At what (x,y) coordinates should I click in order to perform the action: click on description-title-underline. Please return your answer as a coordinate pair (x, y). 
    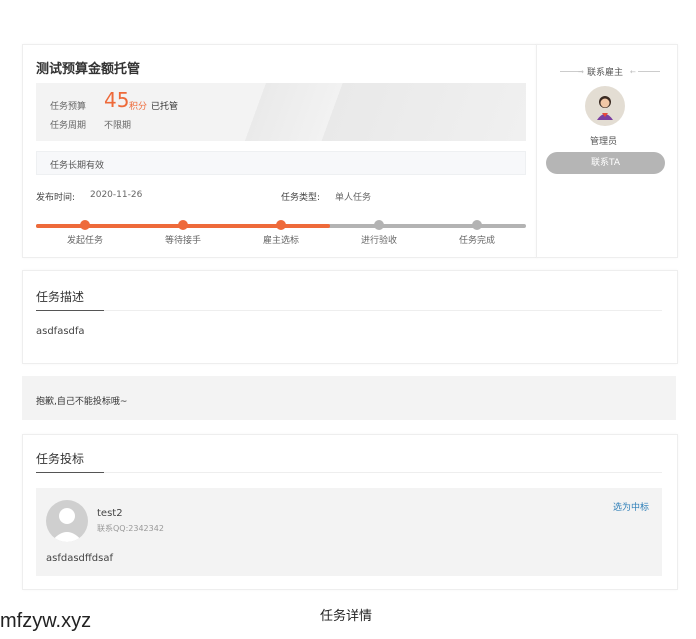
    Looking at the image, I should click on (70, 310).